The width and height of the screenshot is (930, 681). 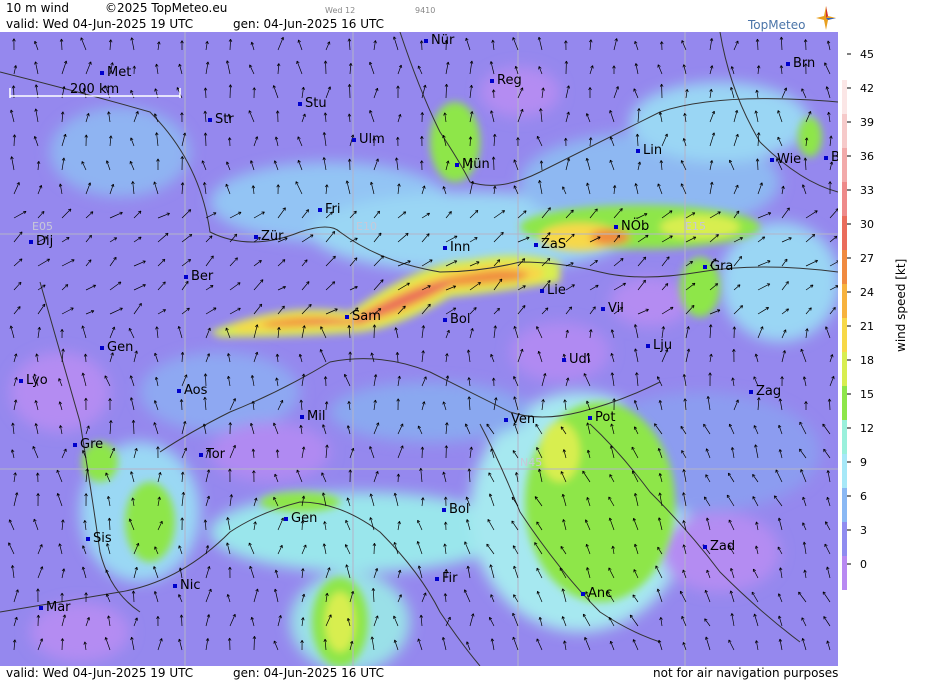 What do you see at coordinates (601, 418) in the screenshot?
I see `city-label: Pot` at bounding box center [601, 418].